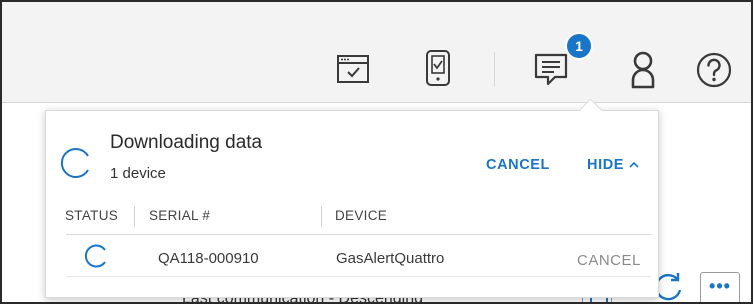 This screenshot has height=304, width=753. What do you see at coordinates (606, 165) in the screenshot?
I see `hide-label: HIDE` at bounding box center [606, 165].